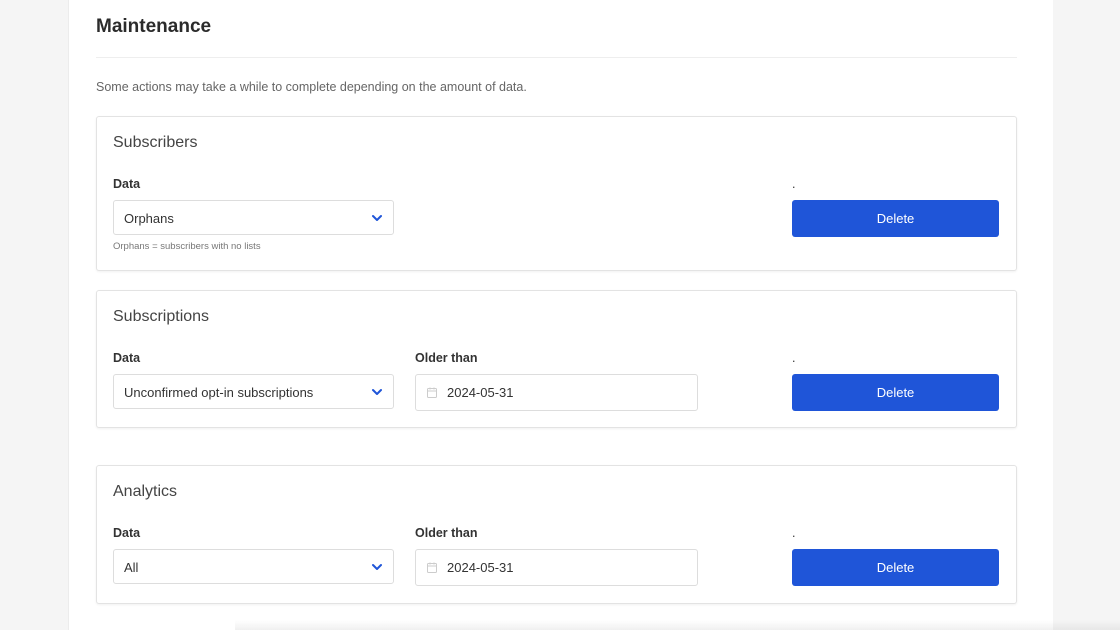 The width and height of the screenshot is (1120, 630). I want to click on title-divider, so click(556, 57).